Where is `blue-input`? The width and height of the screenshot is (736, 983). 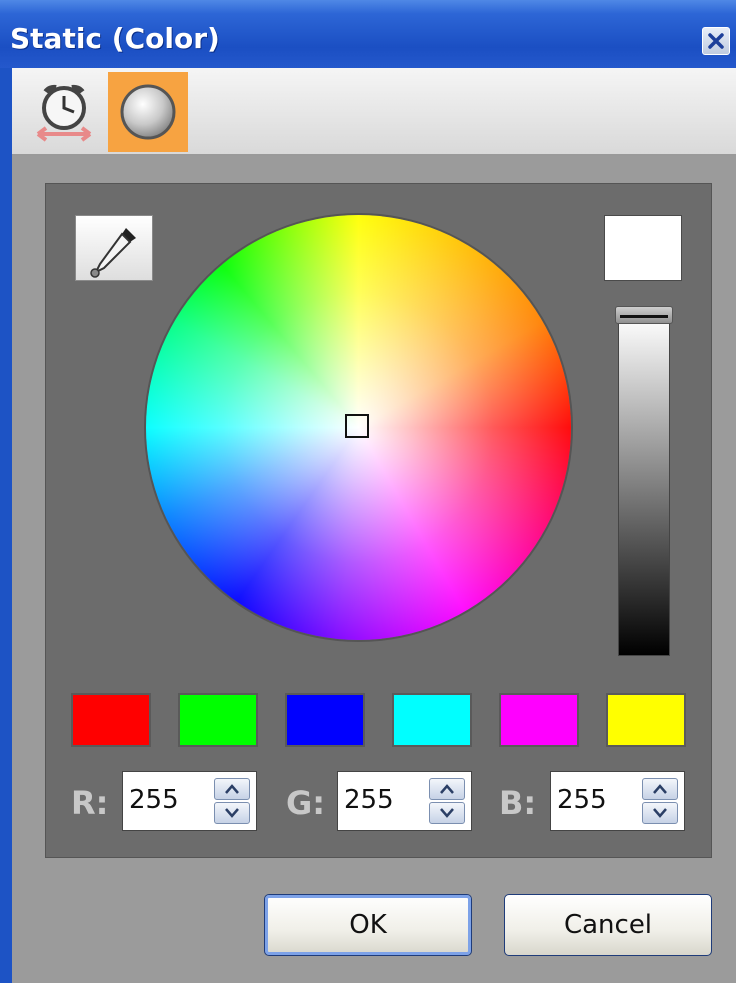
blue-input is located at coordinates (597, 800).